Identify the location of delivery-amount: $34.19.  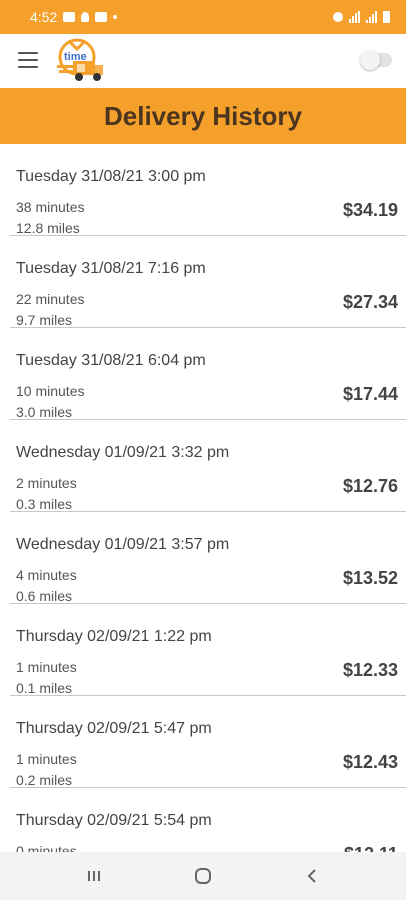
(370, 210).